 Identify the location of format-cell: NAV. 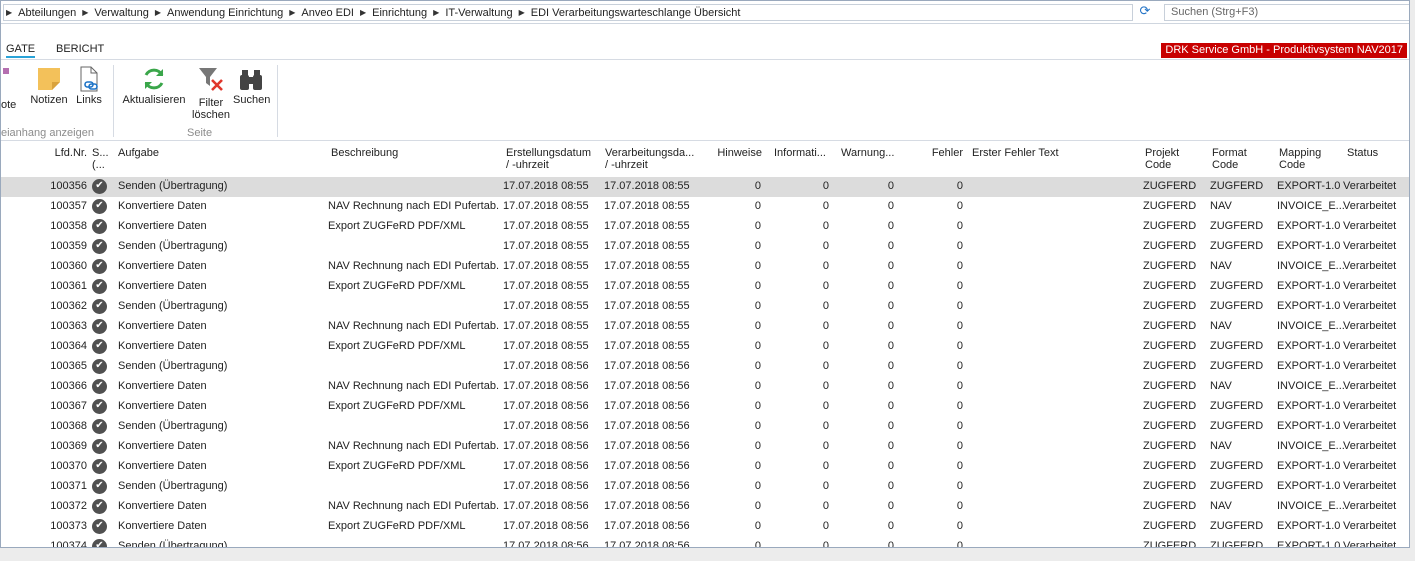
(1221, 506).